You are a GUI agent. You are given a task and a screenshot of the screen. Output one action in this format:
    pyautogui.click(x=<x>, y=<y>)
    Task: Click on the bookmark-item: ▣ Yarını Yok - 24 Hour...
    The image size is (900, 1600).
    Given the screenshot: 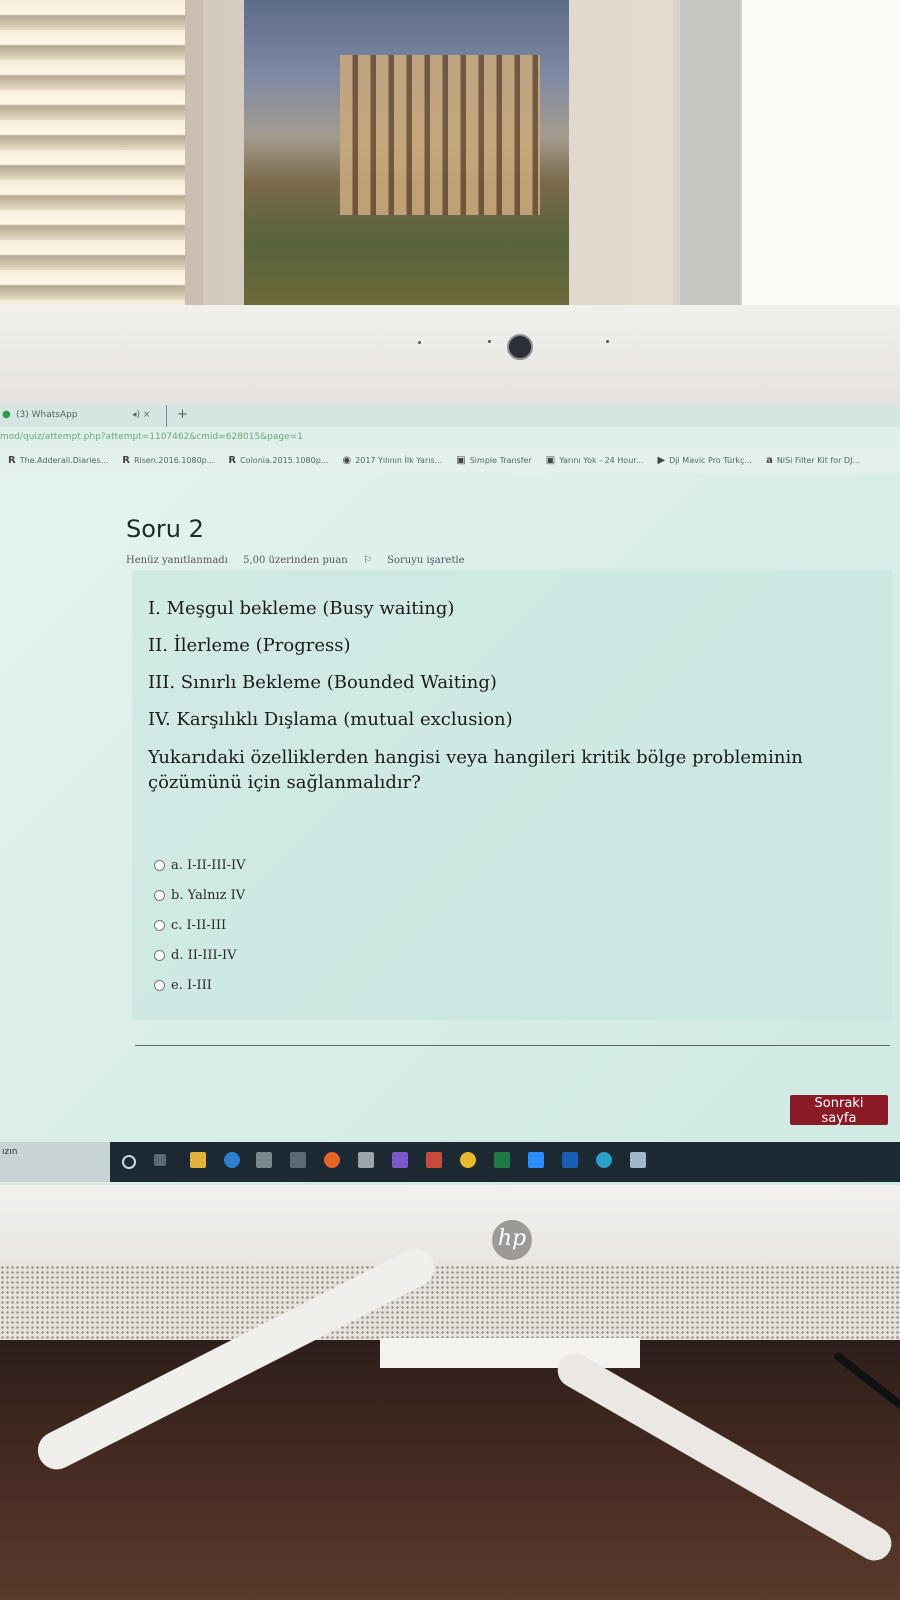 What is the action you would take?
    pyautogui.click(x=595, y=460)
    